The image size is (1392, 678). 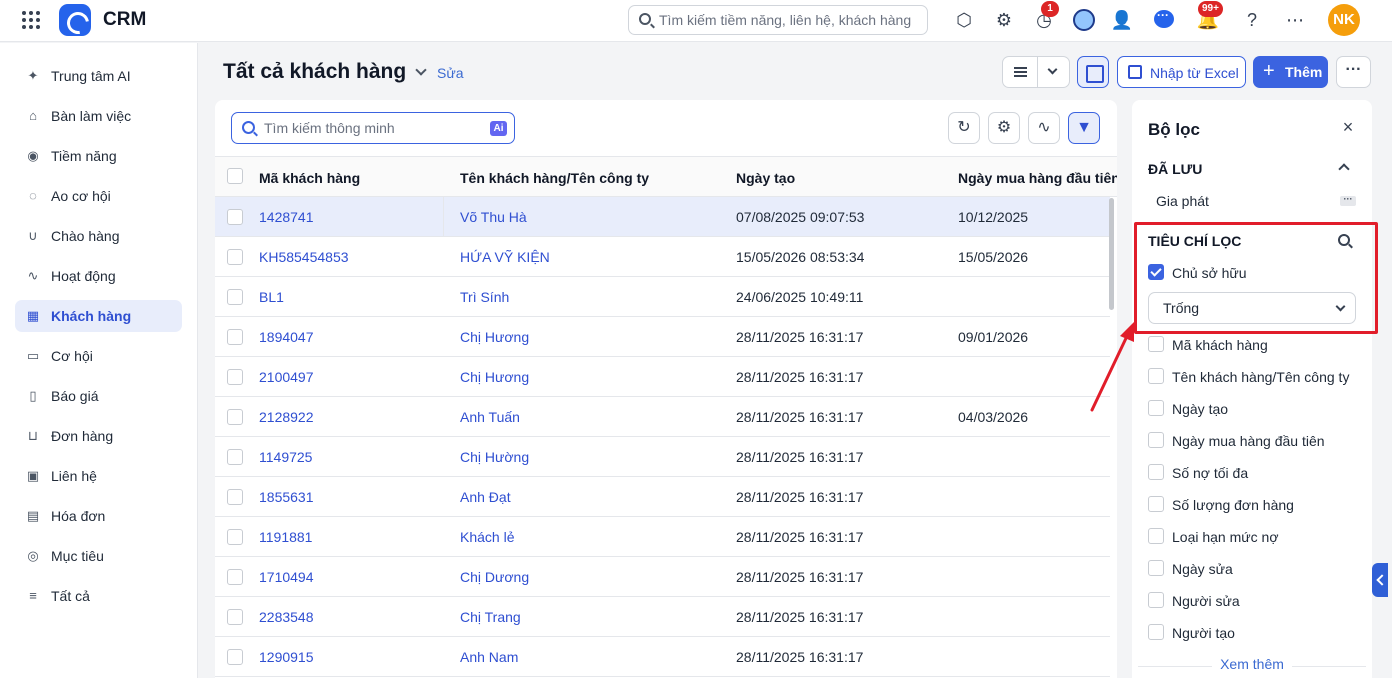 I want to click on customer-code-link: 1191881, so click(x=285, y=537).